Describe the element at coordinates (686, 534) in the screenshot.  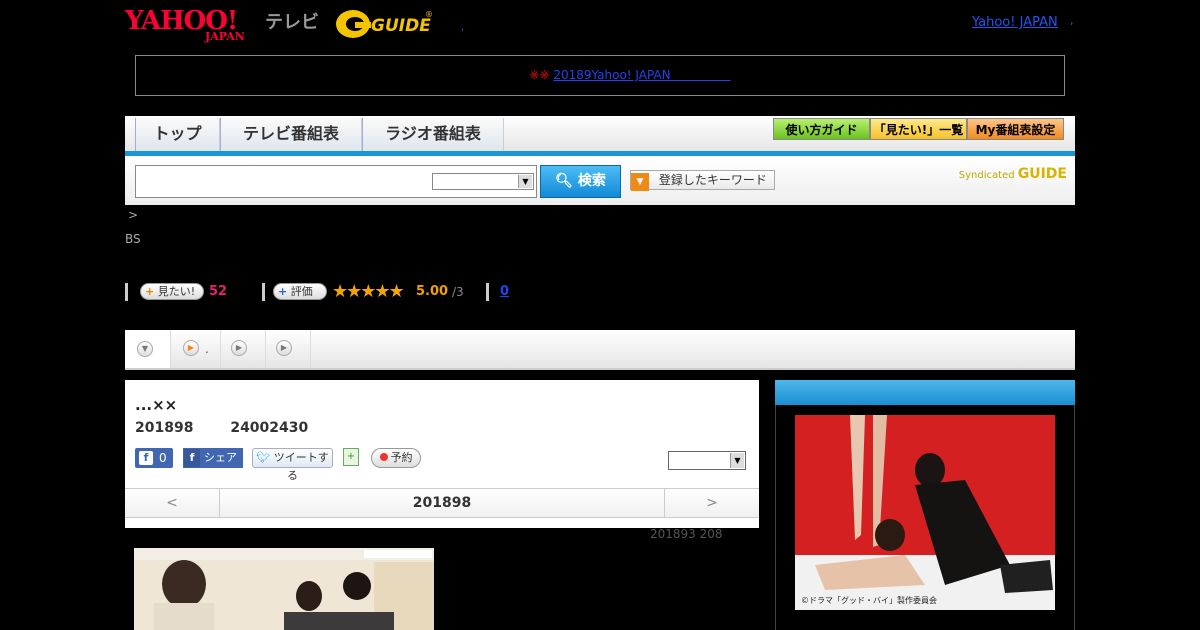
I see `updated-timestamp: 201893 208` at that location.